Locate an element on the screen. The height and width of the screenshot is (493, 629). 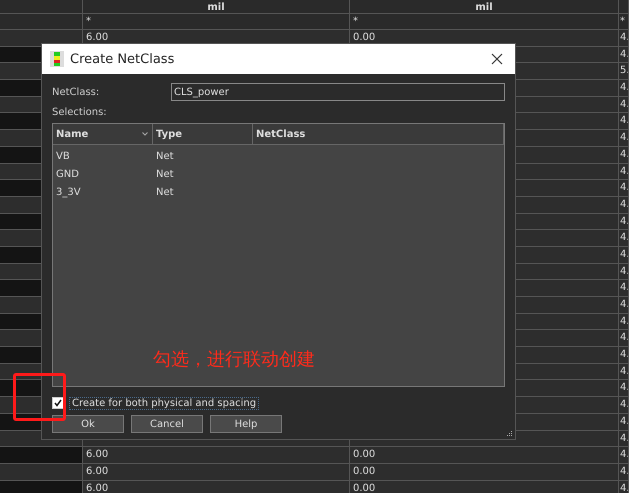
netclass-field: CLS_power is located at coordinates (338, 92).